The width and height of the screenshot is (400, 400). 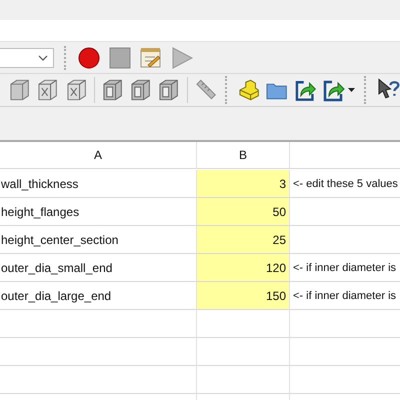 I want to click on notepad-pencil-icon, so click(x=151, y=57).